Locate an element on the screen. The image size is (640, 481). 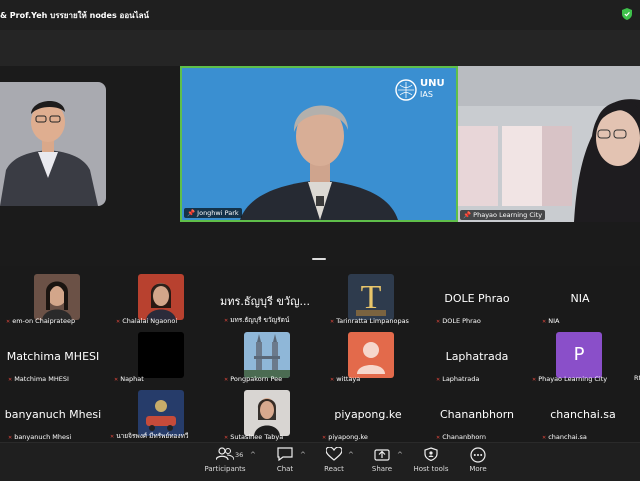
avatar-placeholder is located at coordinates (371, 355).